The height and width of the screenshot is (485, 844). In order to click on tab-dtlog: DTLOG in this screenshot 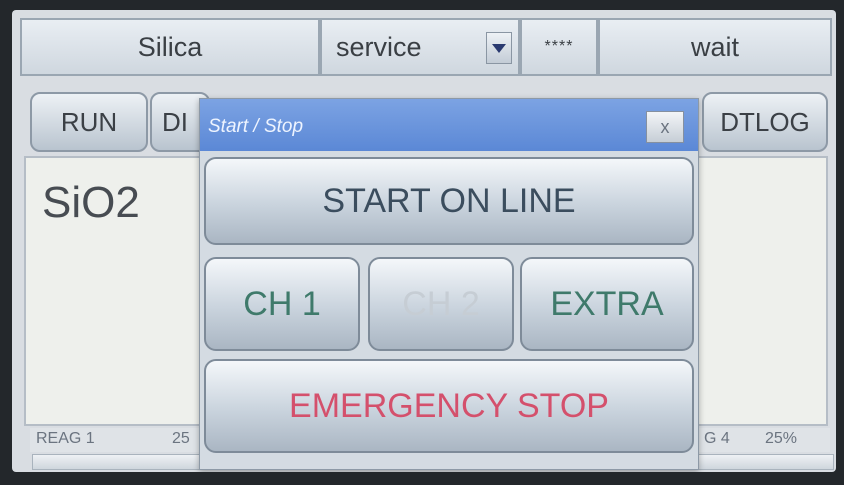, I will do `click(765, 122)`.